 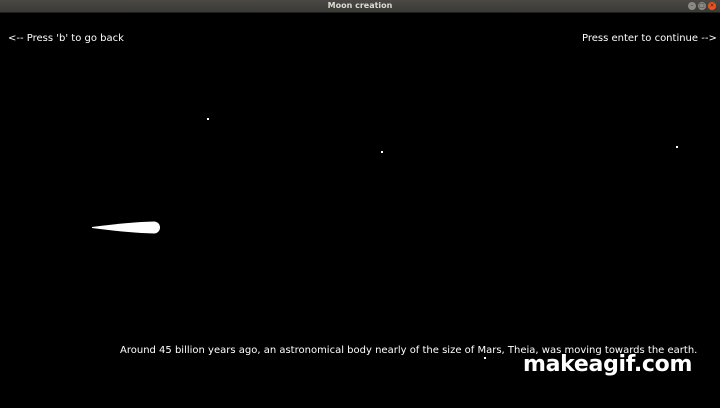 I want to click on maximize-icon: □, so click(x=702, y=6).